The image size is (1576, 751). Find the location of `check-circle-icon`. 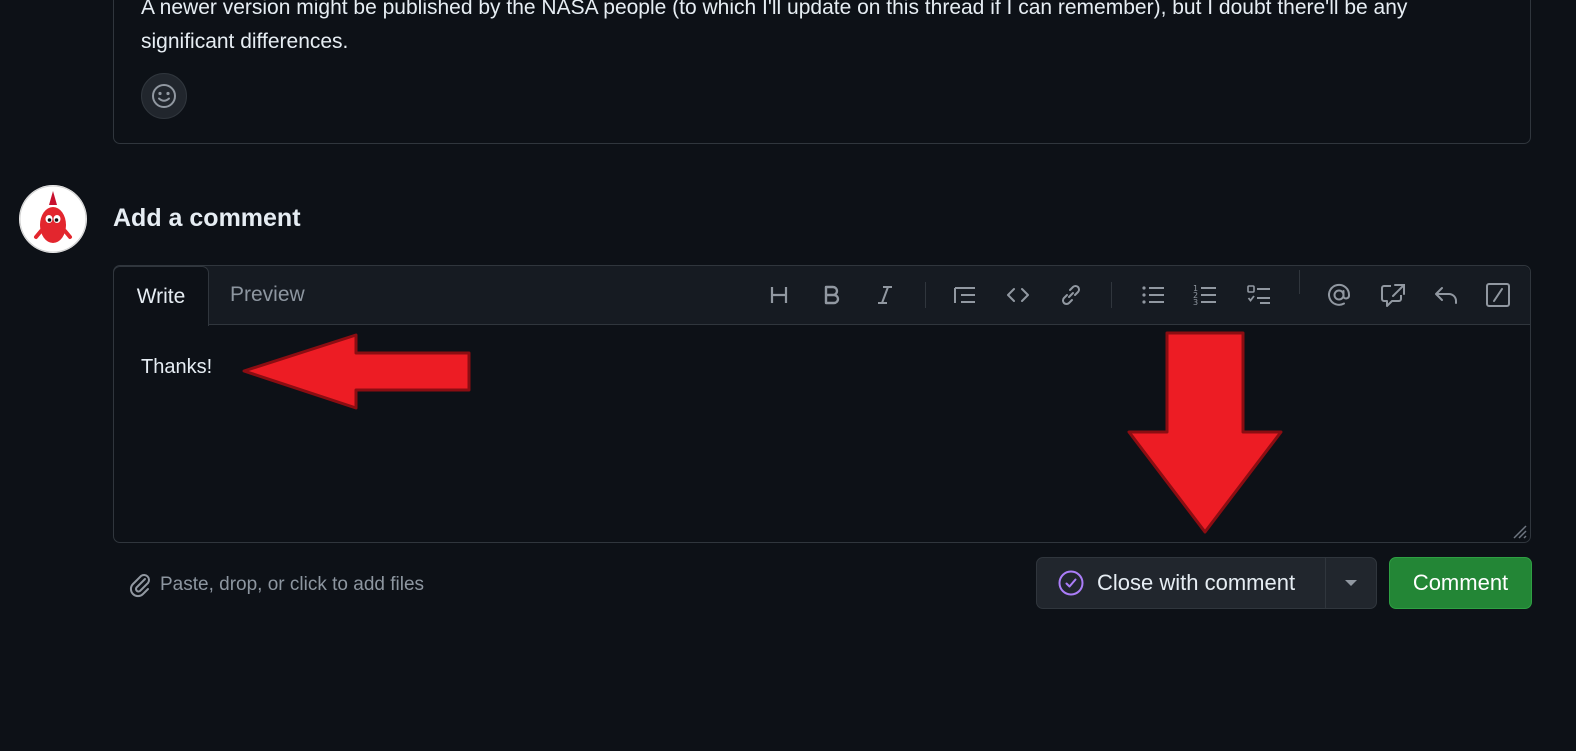

check-circle-icon is located at coordinates (1071, 583).